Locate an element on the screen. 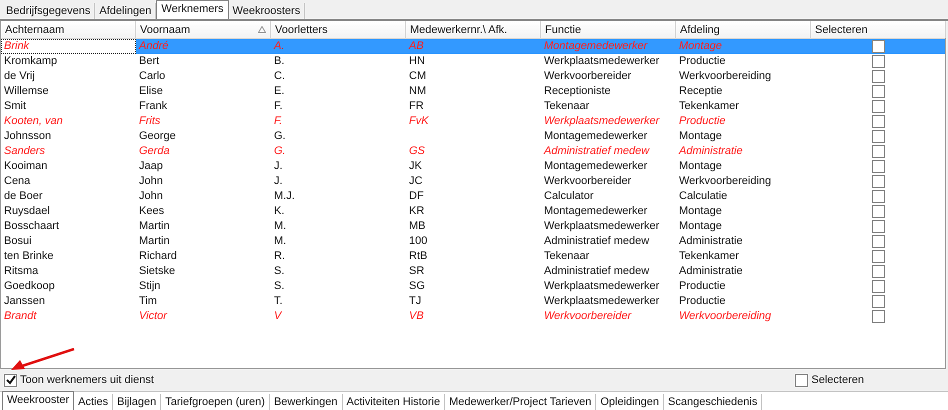 The image size is (948, 410). table-cell-text: J. is located at coordinates (278, 181).